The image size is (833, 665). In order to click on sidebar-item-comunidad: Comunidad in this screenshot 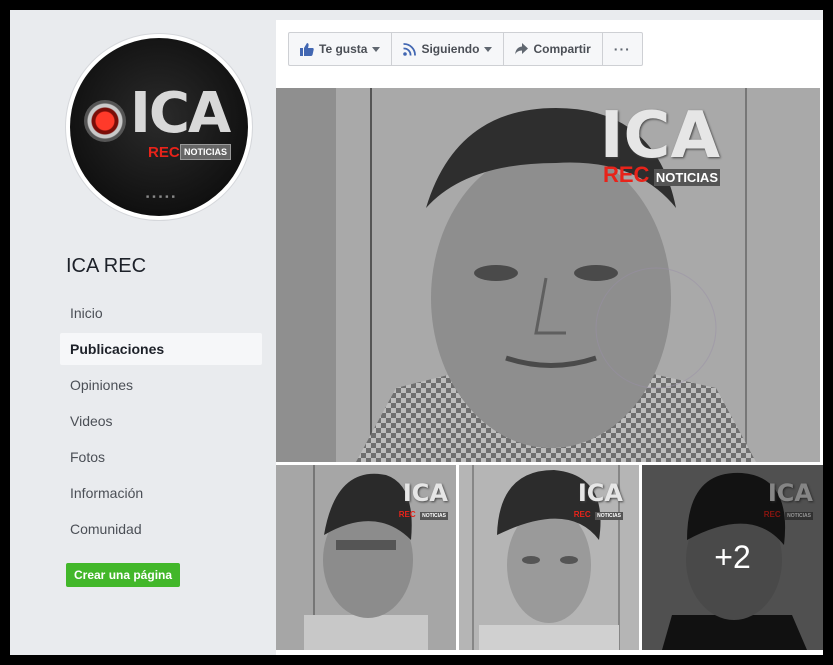, I will do `click(161, 529)`.